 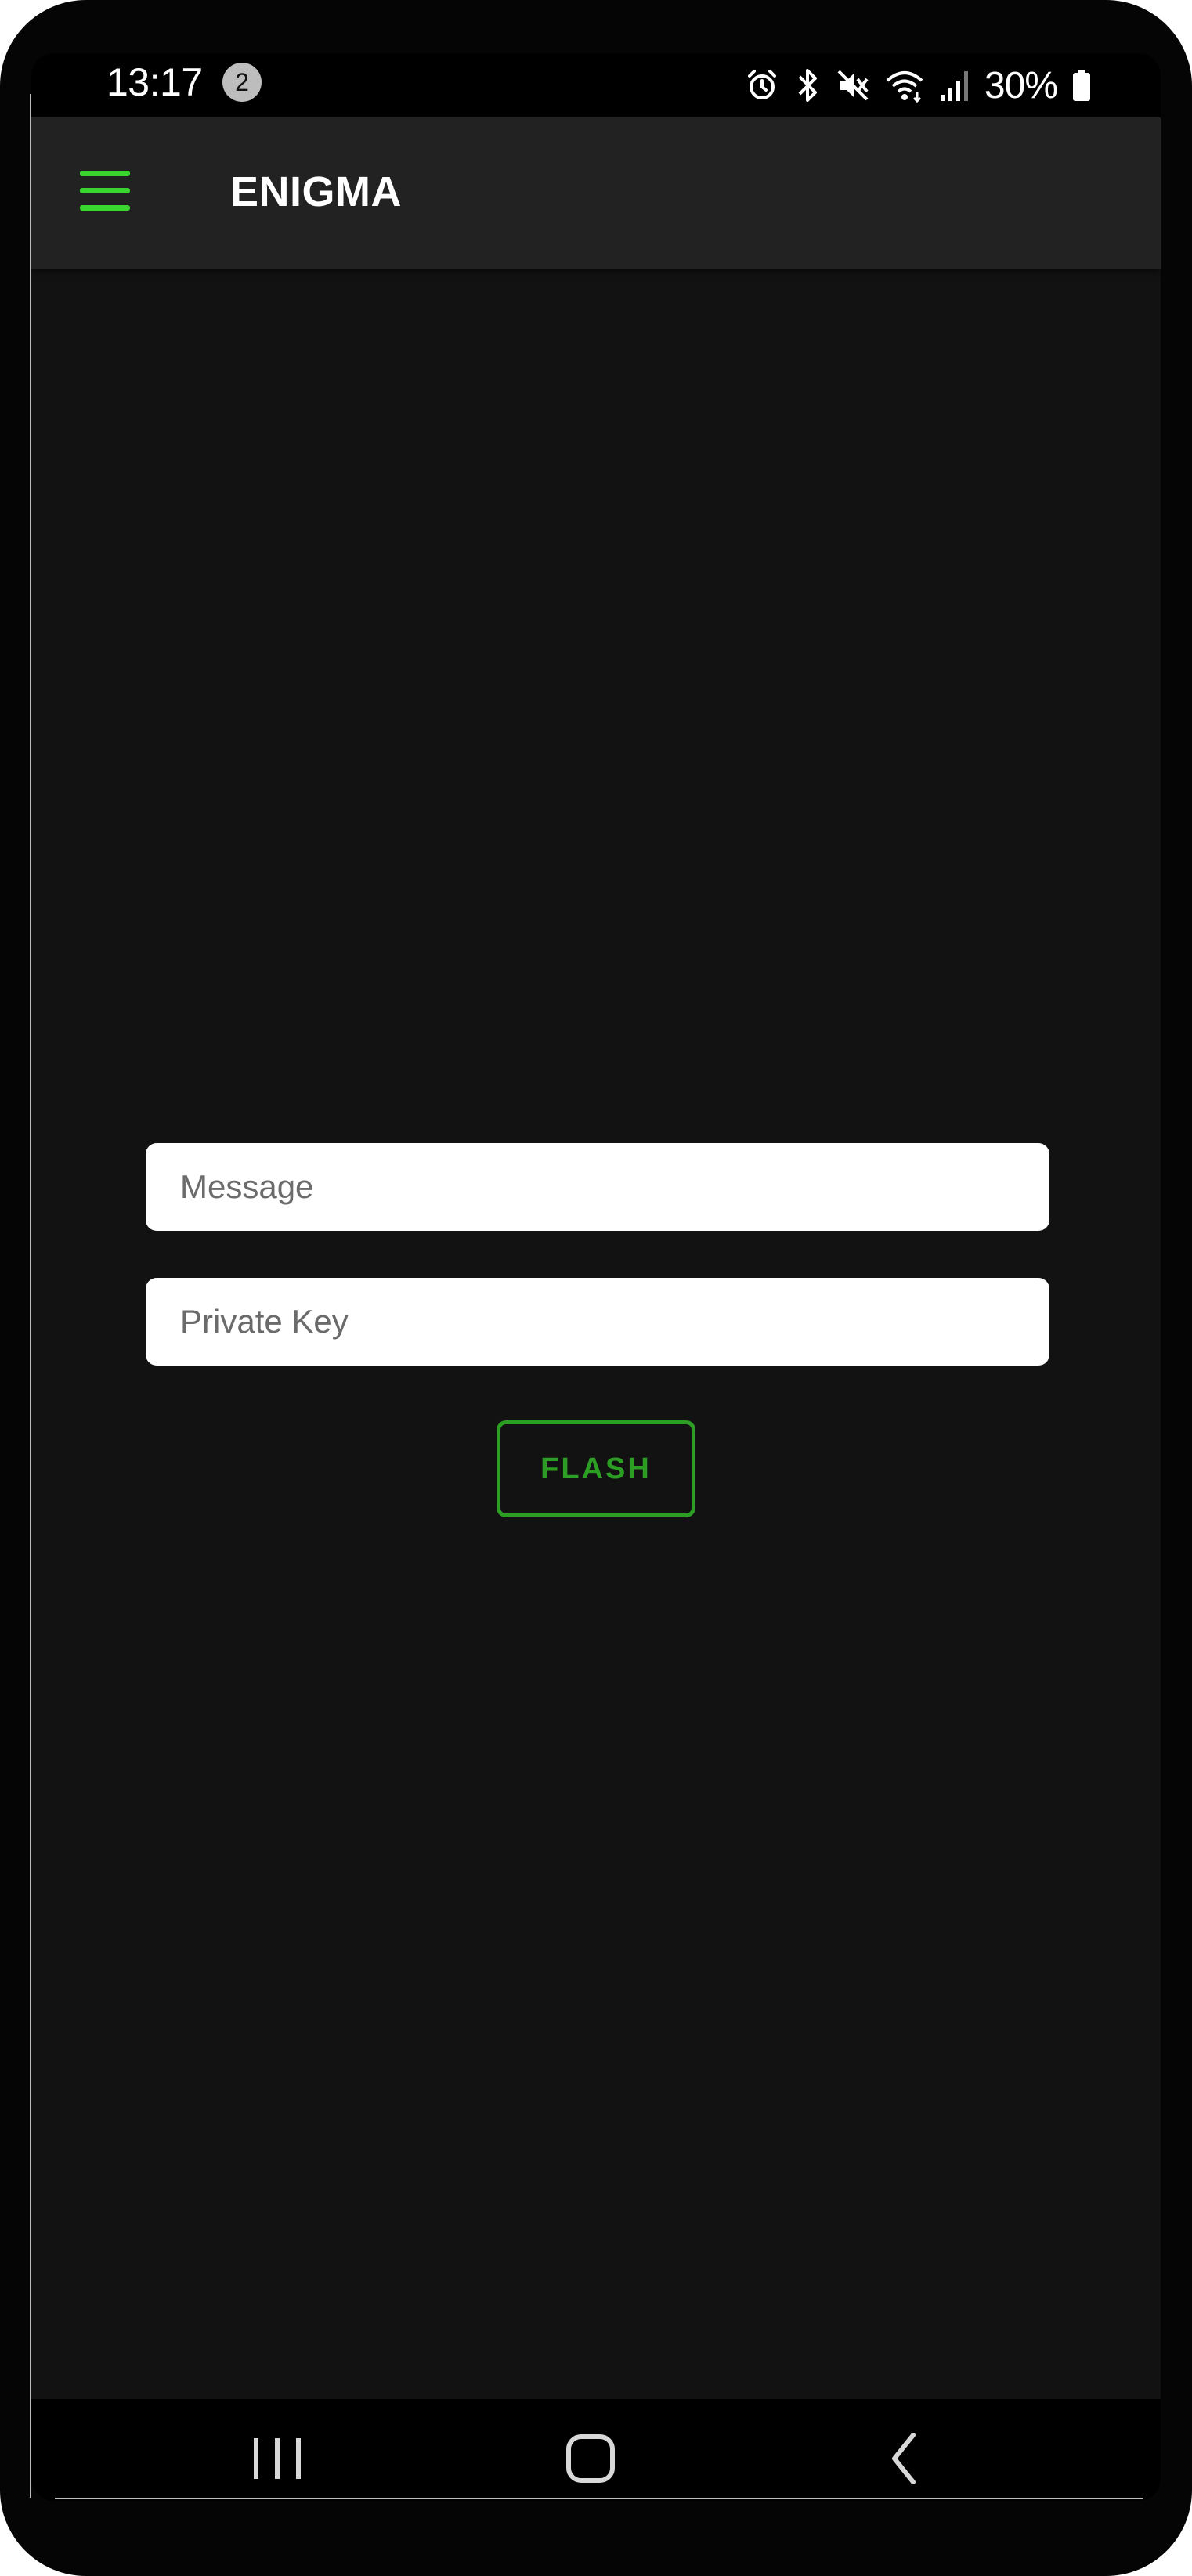 I want to click on notification-count-badge: 2, so click(x=242, y=82).